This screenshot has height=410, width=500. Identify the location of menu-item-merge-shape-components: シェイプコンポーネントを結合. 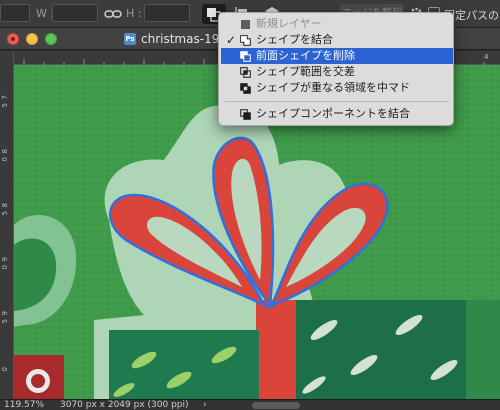
(337, 114).